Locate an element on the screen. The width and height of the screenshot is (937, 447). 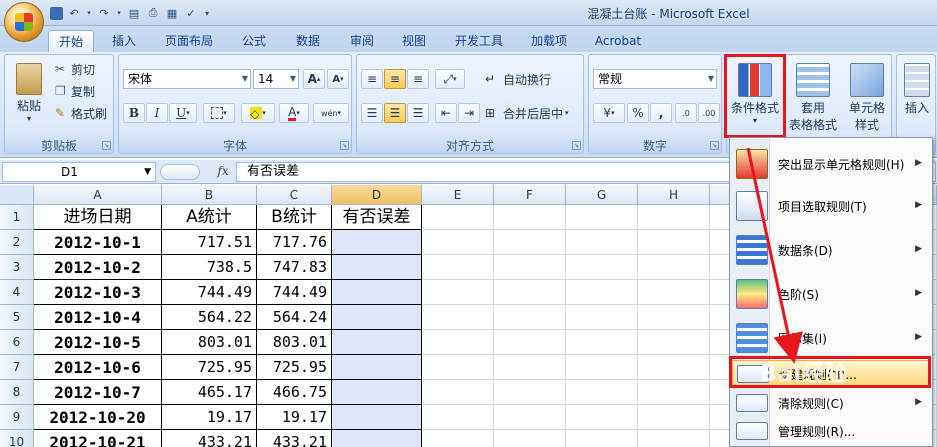
value-cell: 803.01 is located at coordinates (294, 342).